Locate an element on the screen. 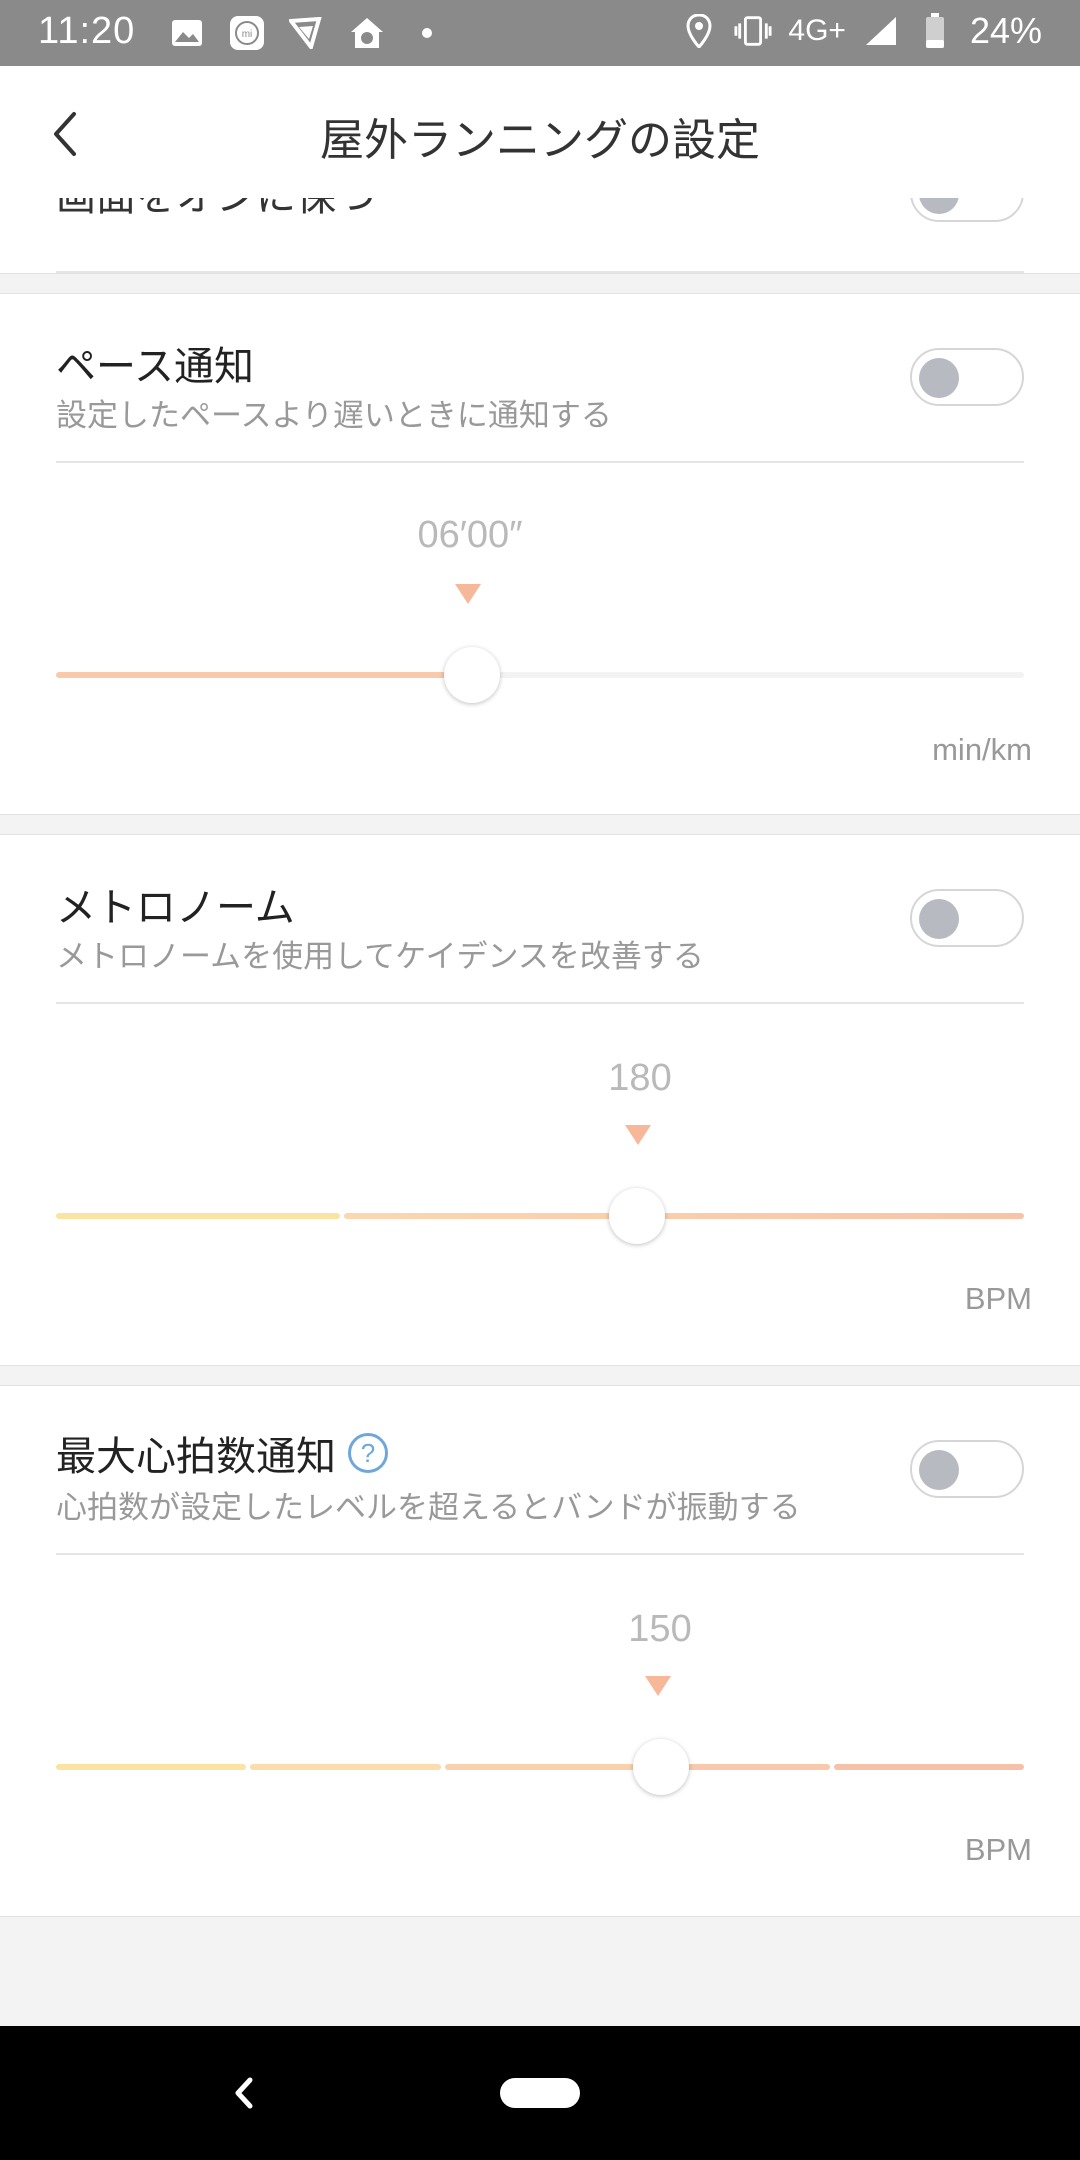 This screenshot has width=1080, height=2160. battery-icon is located at coordinates (935, 31).